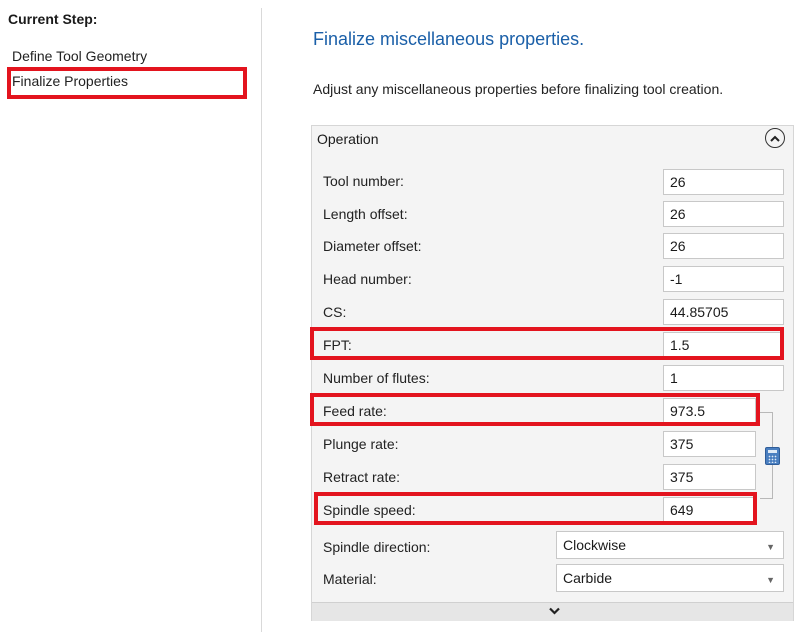 The width and height of the screenshot is (795, 632). I want to click on head-number-label: Head number:, so click(367, 279).